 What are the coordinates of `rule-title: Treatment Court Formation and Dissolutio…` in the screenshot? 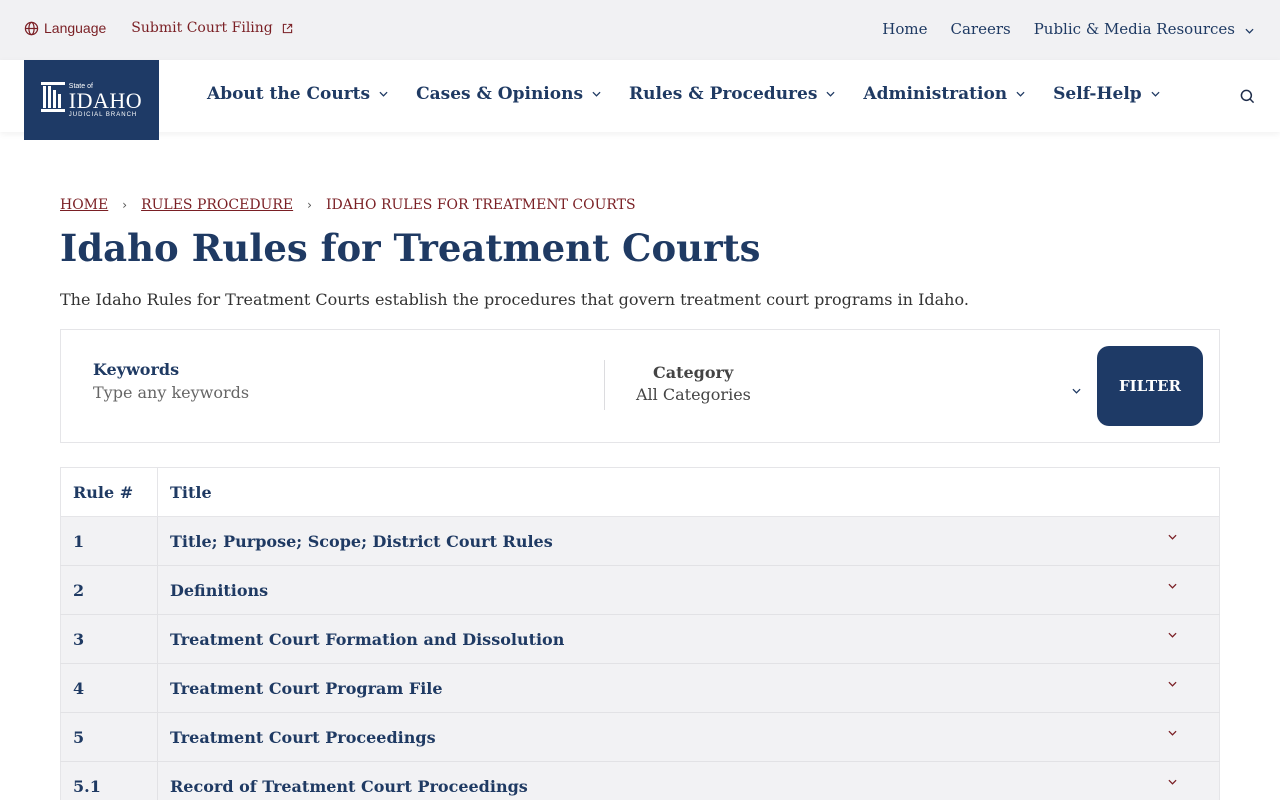 It's located at (367, 639).